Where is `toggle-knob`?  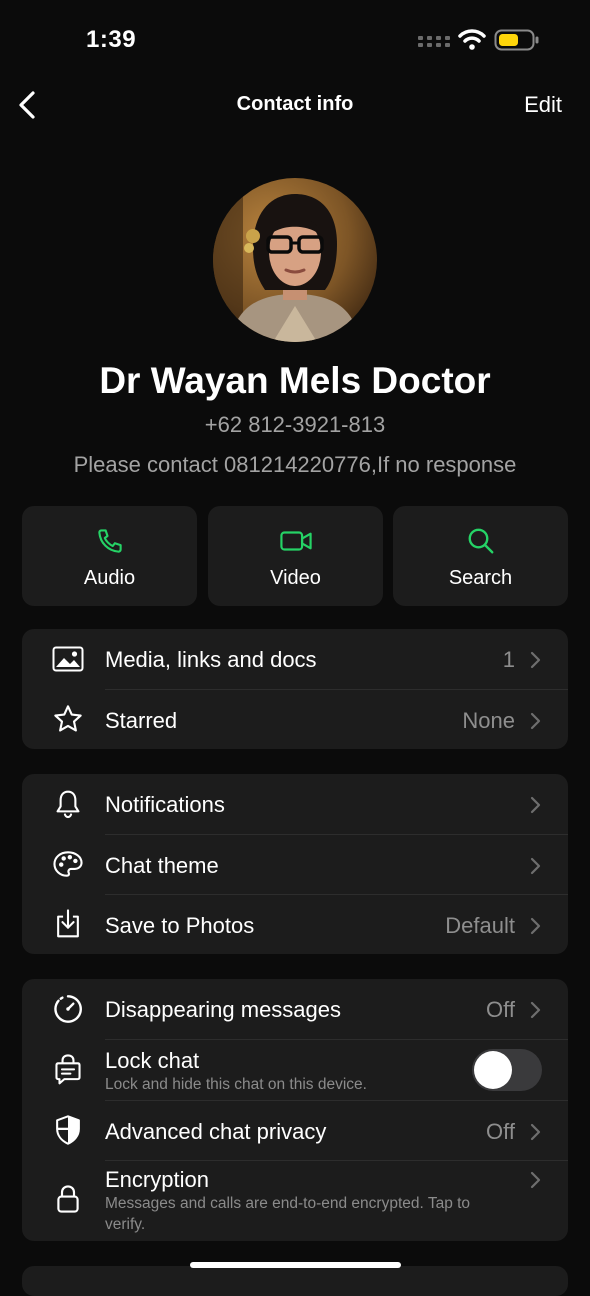
toggle-knob is located at coordinates (493, 1070).